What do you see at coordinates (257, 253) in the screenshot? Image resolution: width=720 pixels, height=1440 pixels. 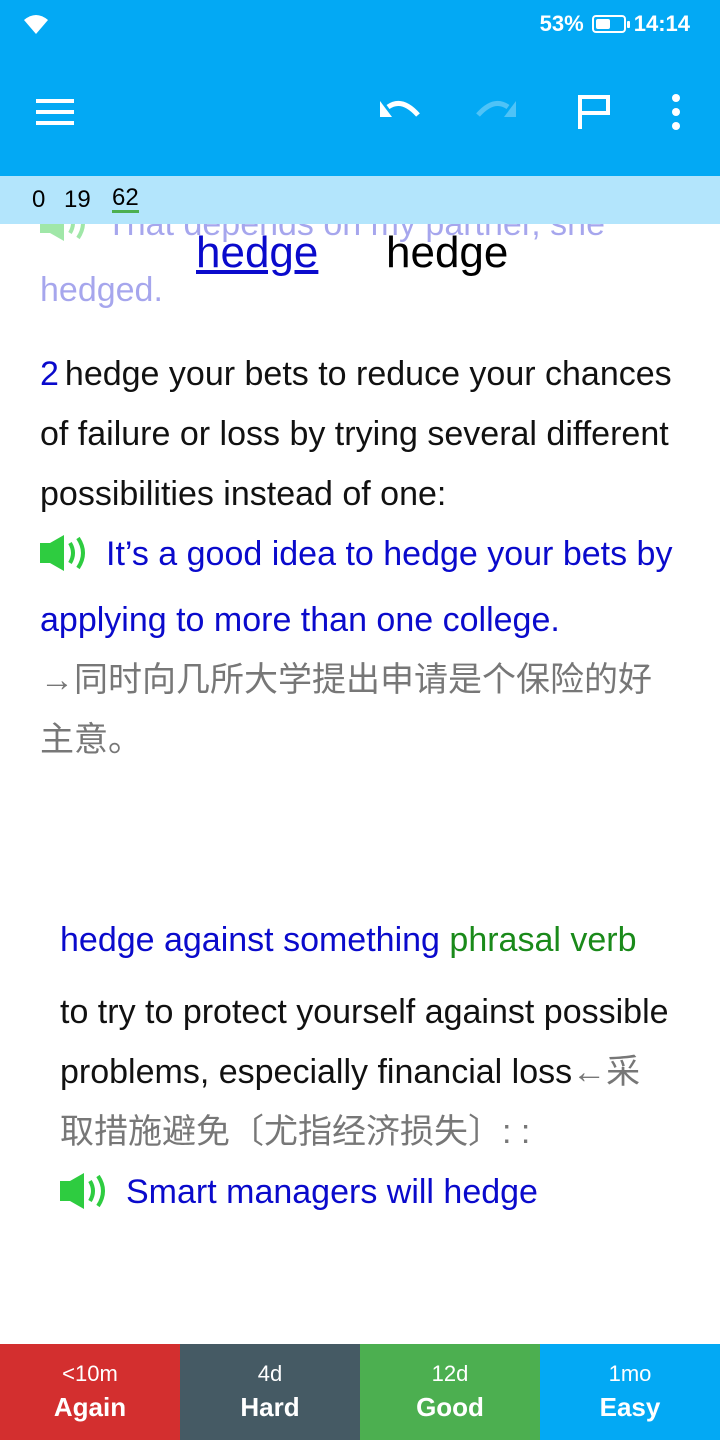 I see `headword-link: hedge` at bounding box center [257, 253].